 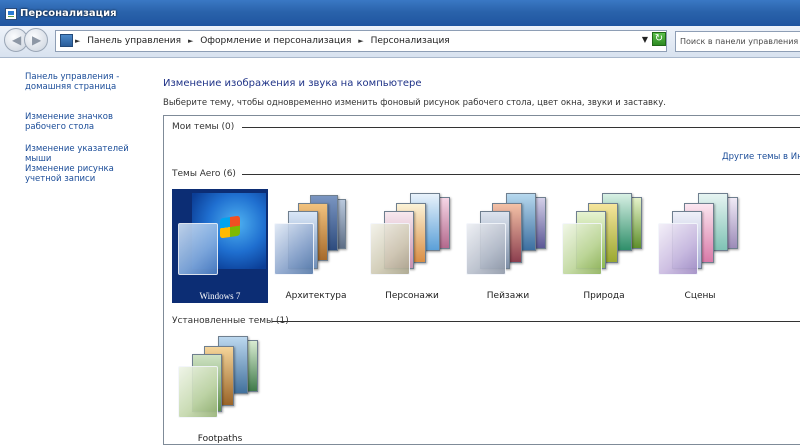 What do you see at coordinates (316, 296) in the screenshot?
I see `theme-label: Архитектура` at bounding box center [316, 296].